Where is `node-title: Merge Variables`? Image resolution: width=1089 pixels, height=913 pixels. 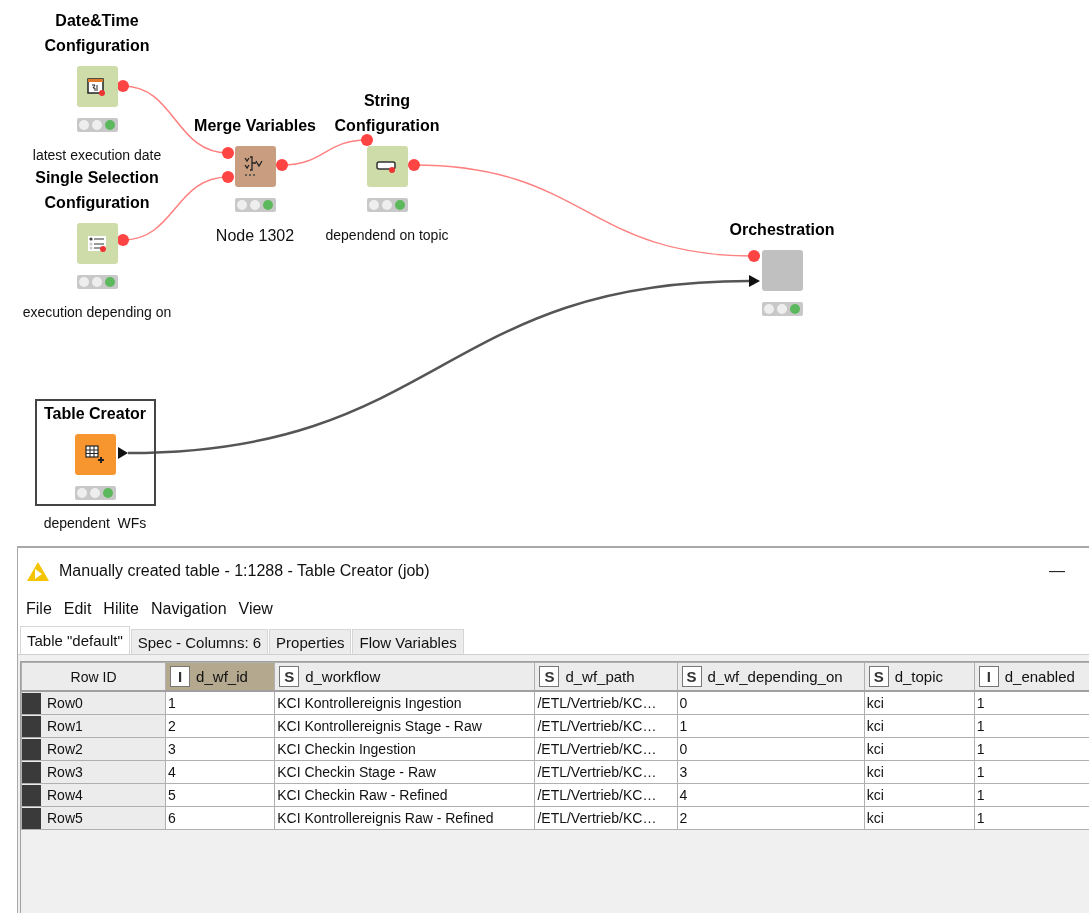 node-title: Merge Variables is located at coordinates (255, 126).